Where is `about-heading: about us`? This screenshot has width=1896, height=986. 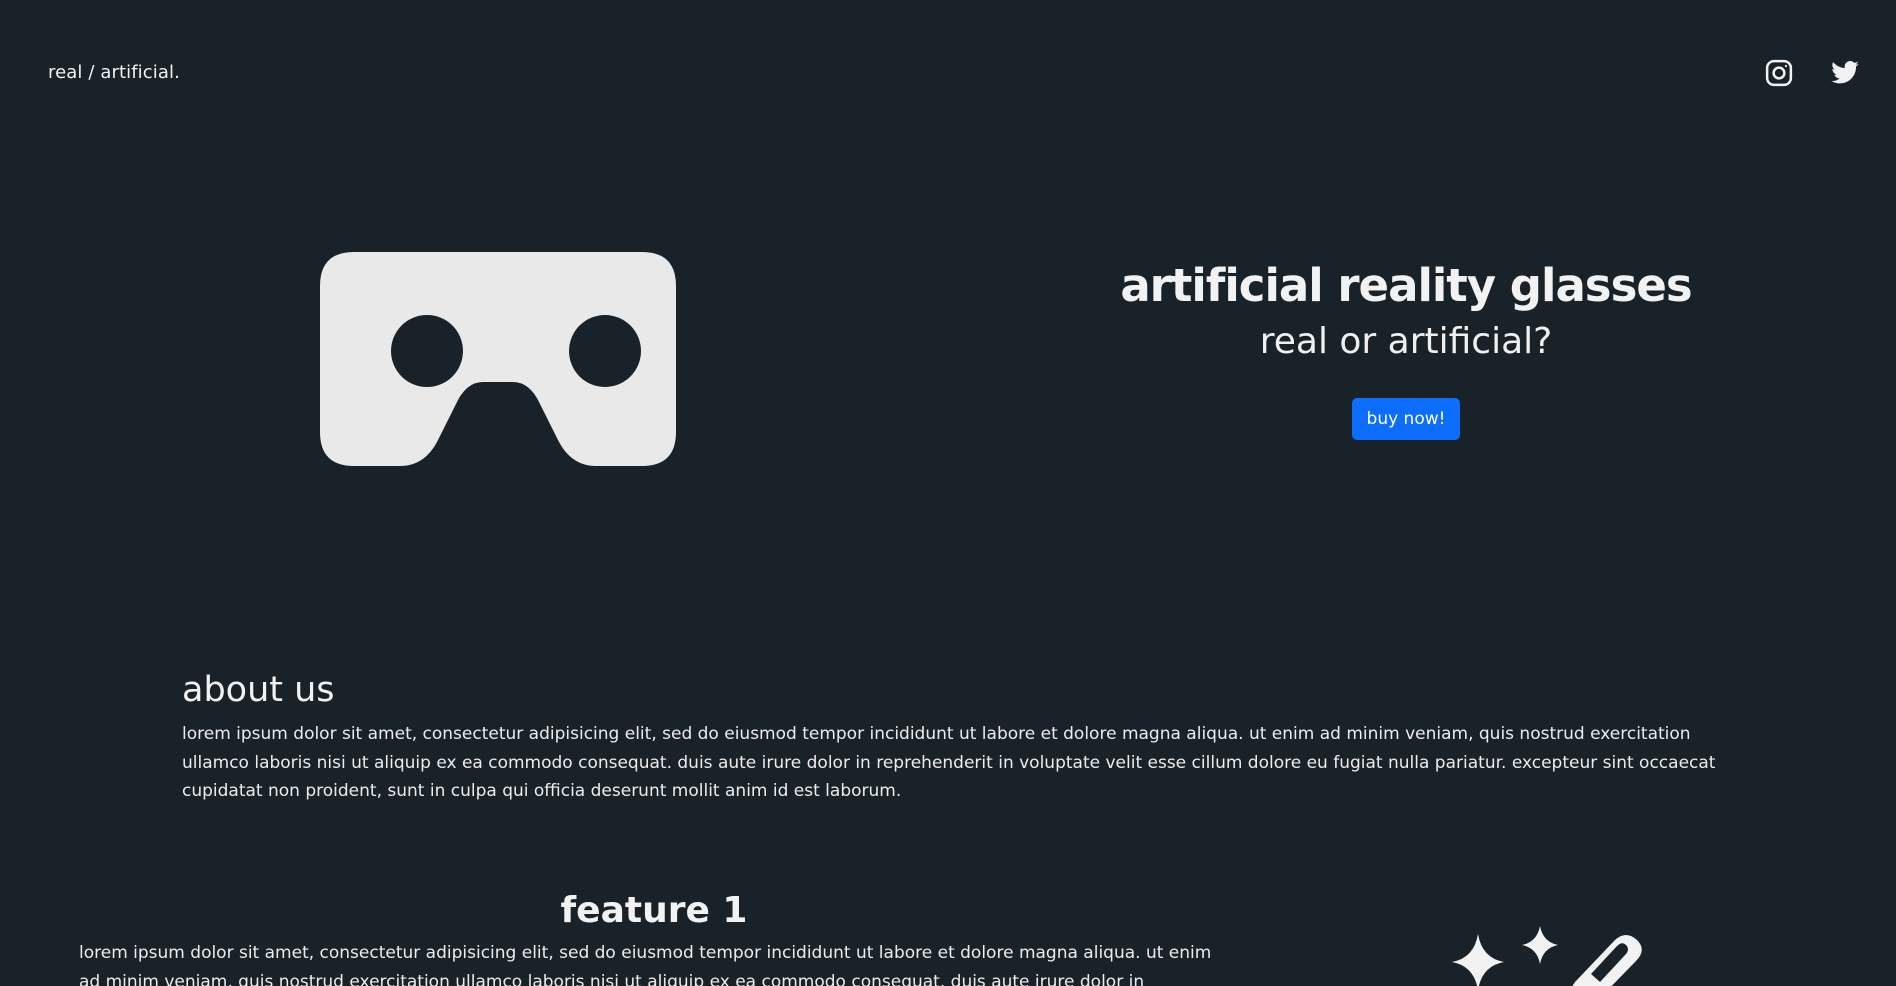 about-heading: about us is located at coordinates (258, 690).